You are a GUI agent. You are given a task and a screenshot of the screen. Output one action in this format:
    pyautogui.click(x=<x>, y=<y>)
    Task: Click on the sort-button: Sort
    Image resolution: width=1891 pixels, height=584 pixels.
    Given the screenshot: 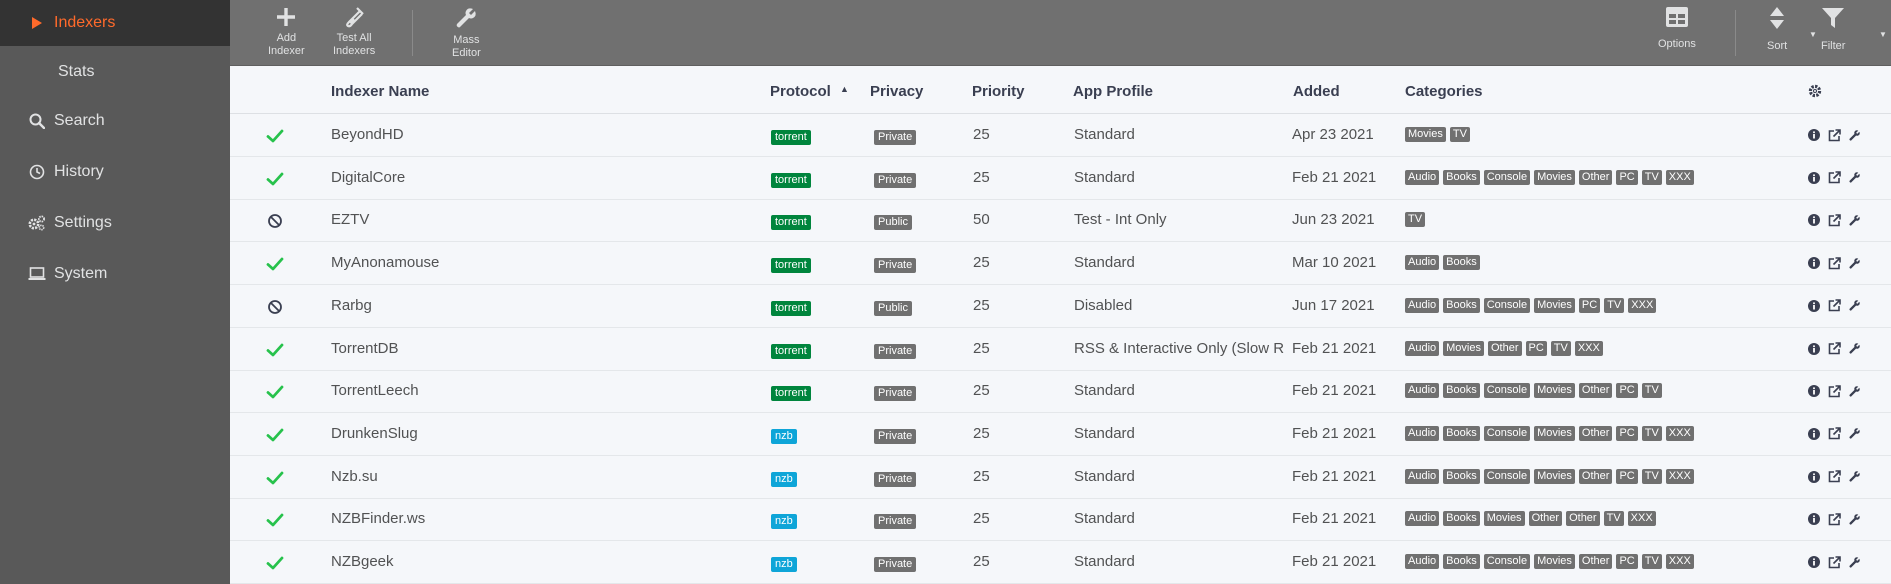 What is the action you would take?
    pyautogui.click(x=1777, y=29)
    